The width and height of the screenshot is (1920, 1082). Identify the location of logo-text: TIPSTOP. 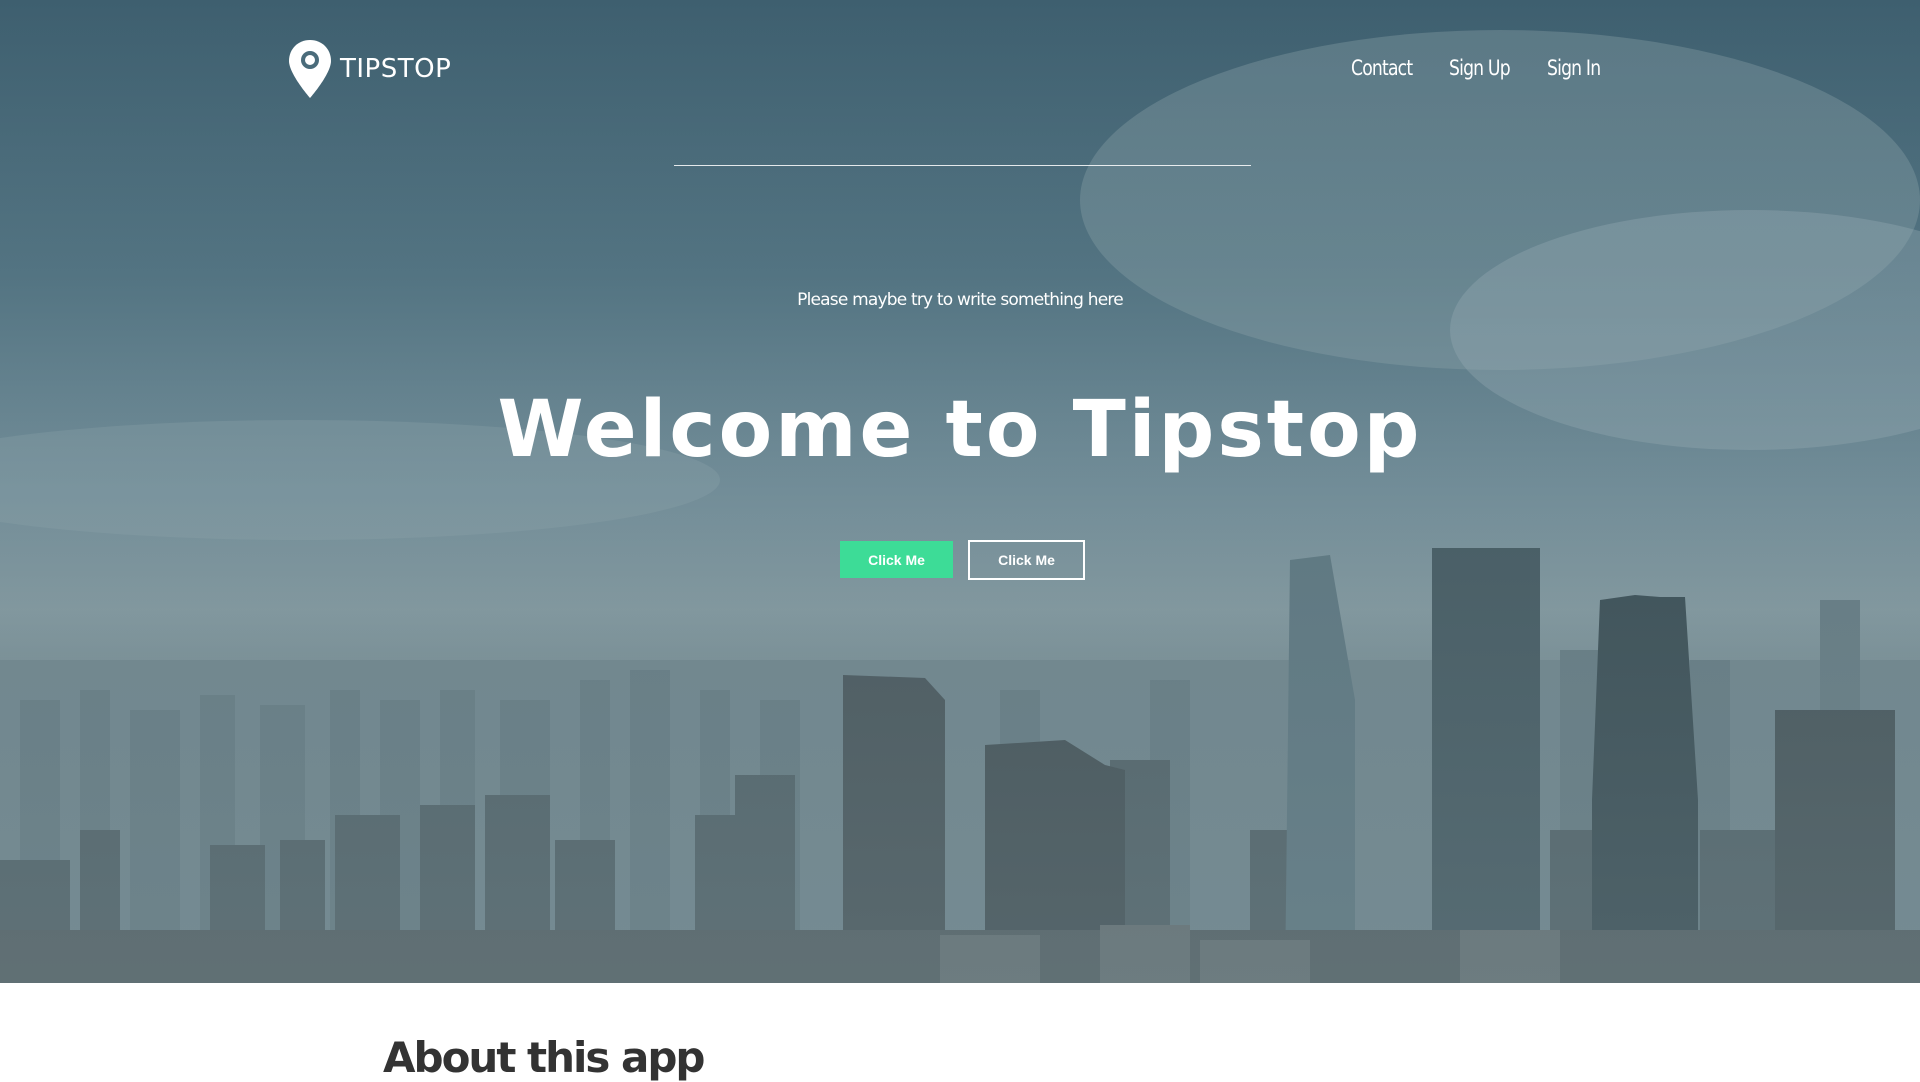
(396, 69).